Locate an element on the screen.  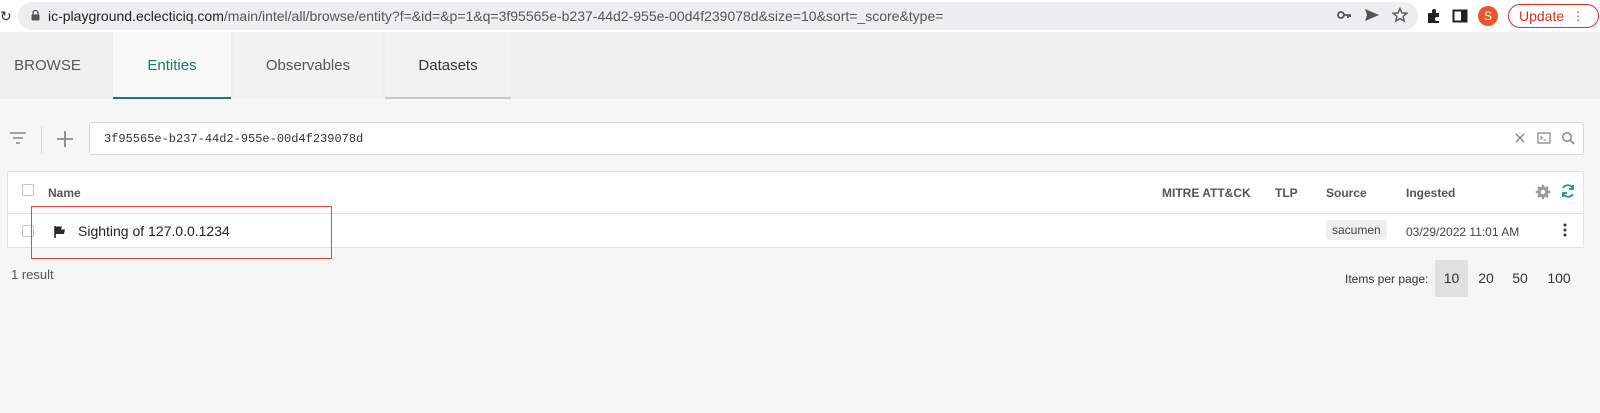
search-value: 3f95565e-b237-44d2-955e-00d4f239078d is located at coordinates (234, 139).